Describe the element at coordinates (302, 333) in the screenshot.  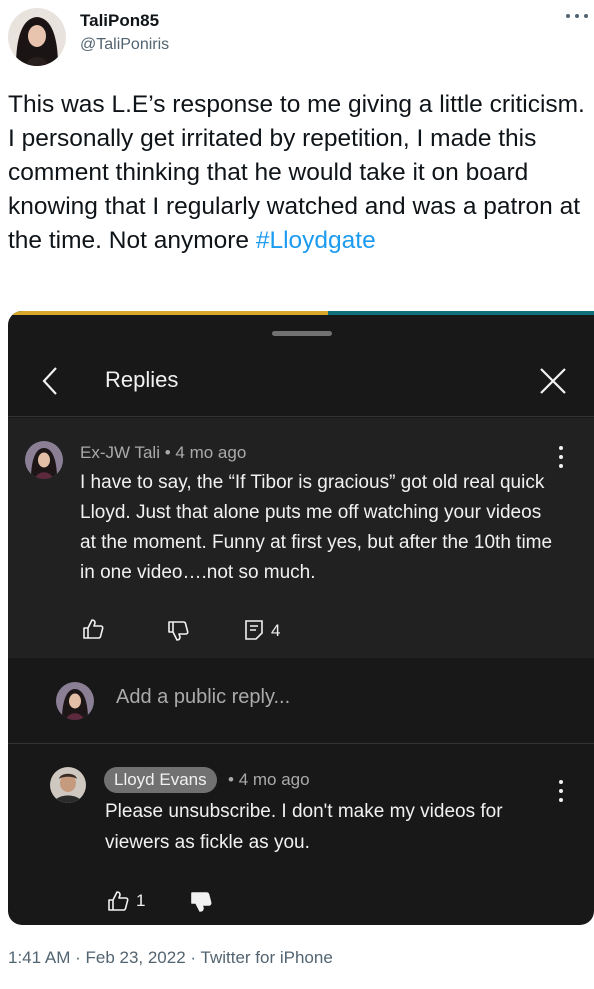
I see `sheet-drag-handle` at that location.